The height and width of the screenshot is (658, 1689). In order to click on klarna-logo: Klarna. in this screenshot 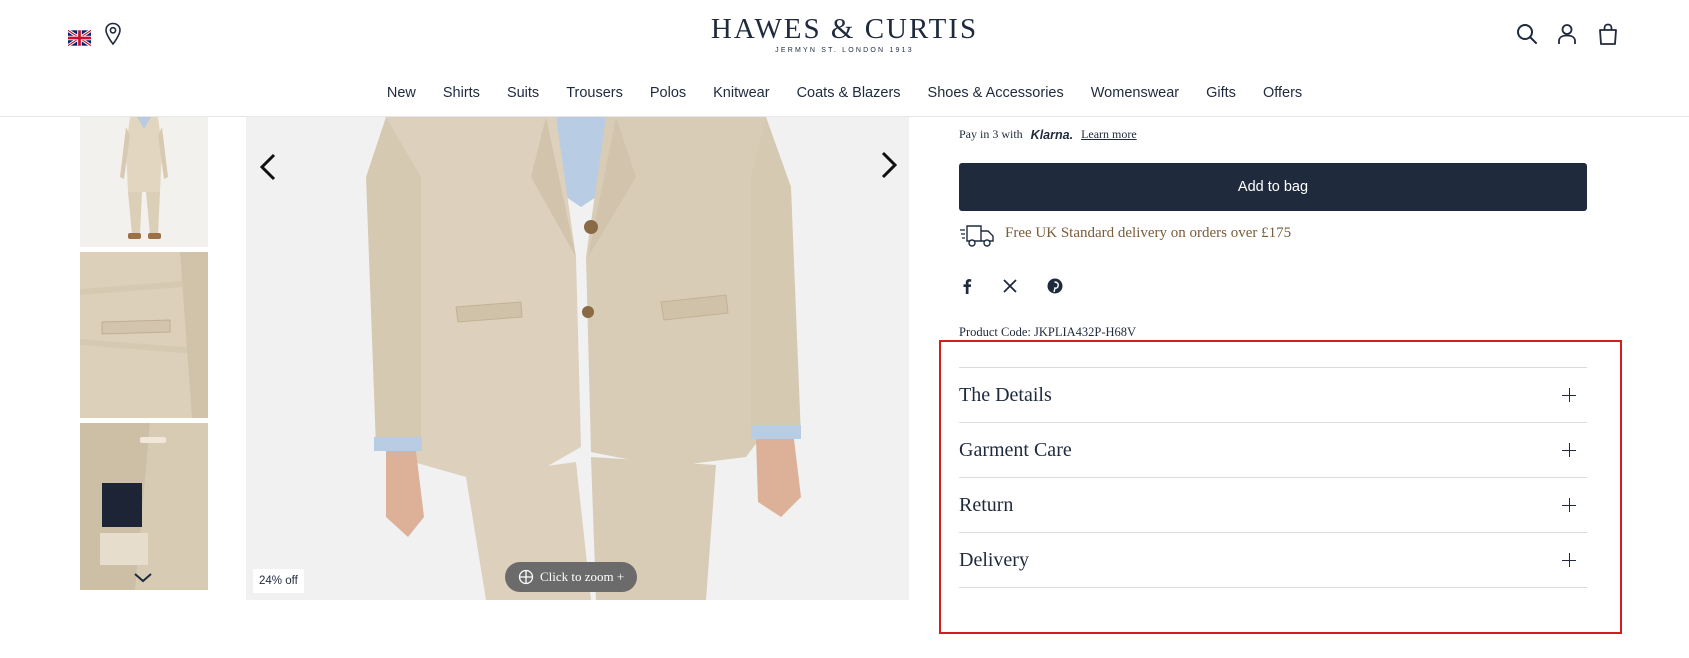, I will do `click(1052, 134)`.